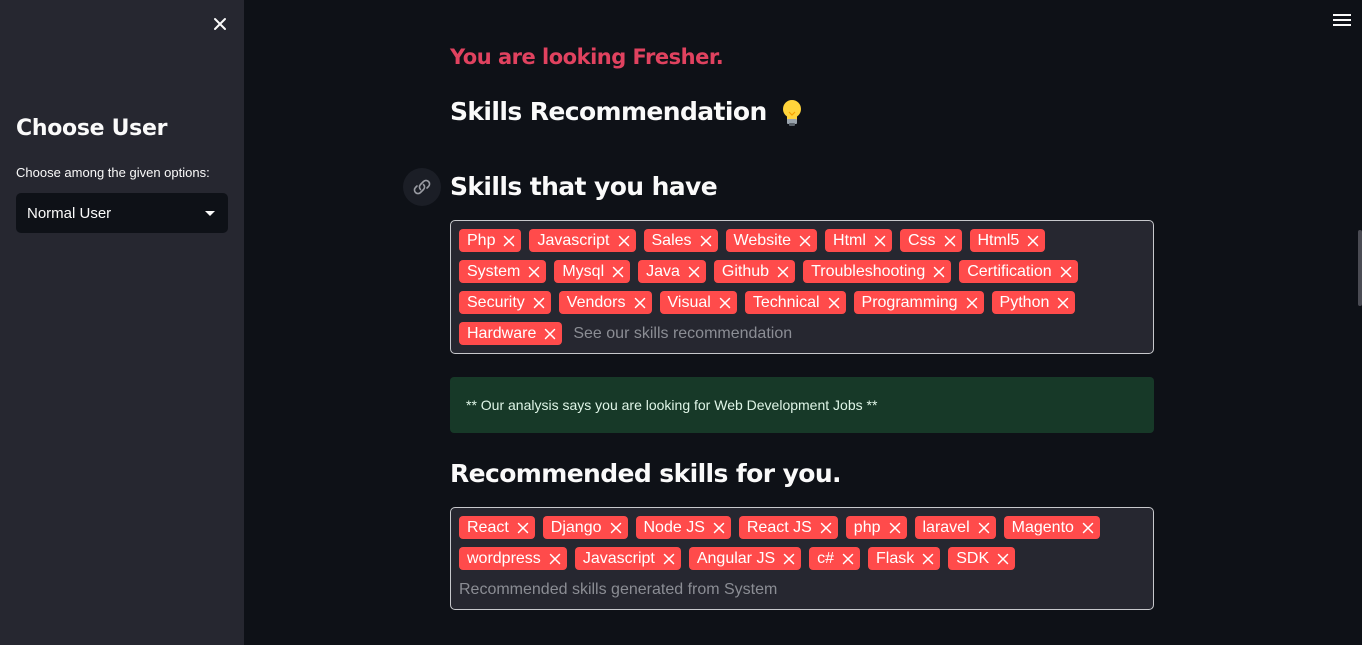 The image size is (1362, 645). I want to click on scrollbar, so click(1360, 268).